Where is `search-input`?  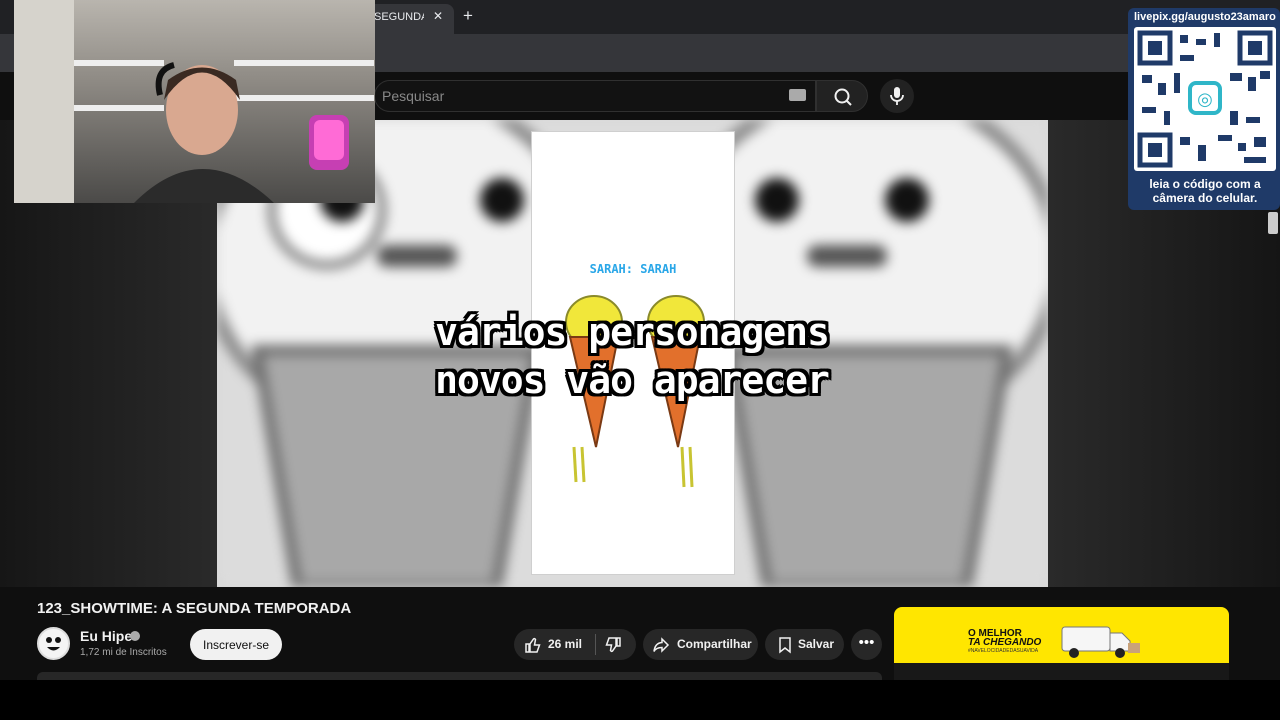
search-input is located at coordinates (577, 96).